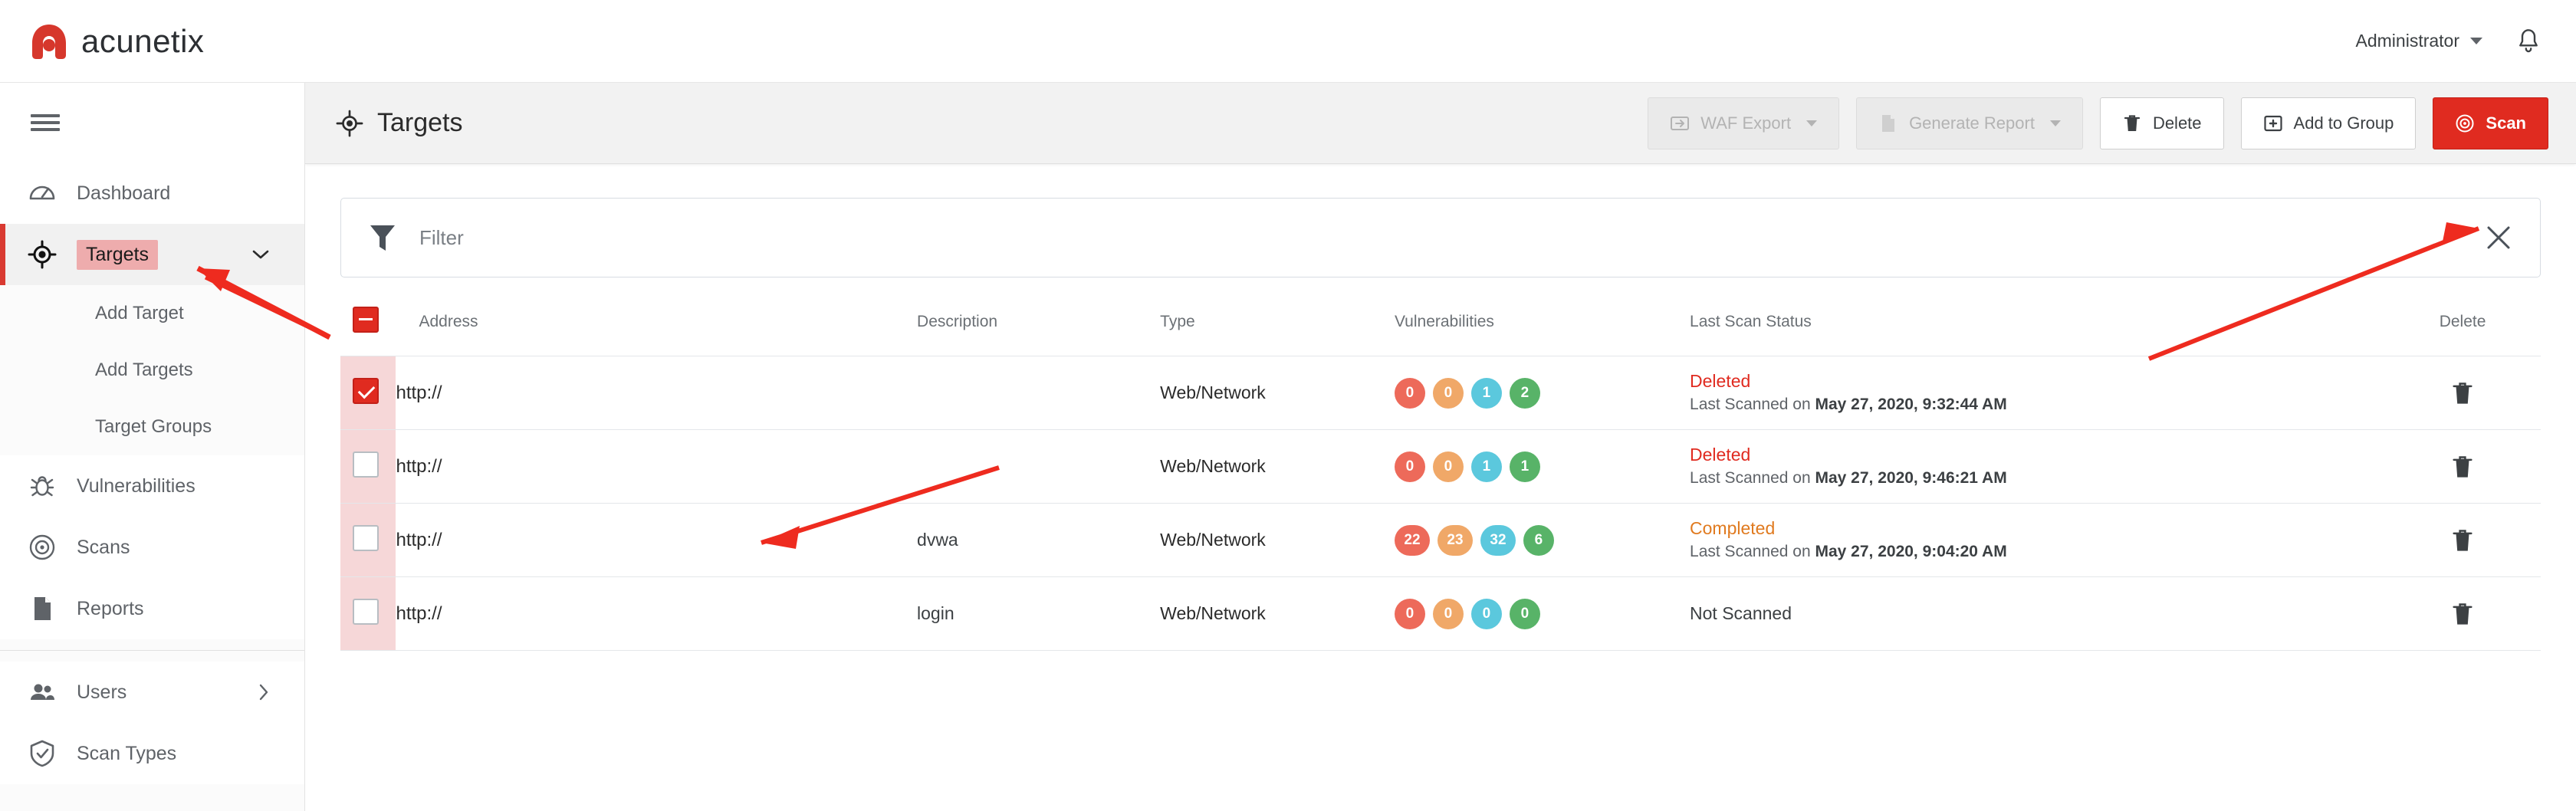 The image size is (2576, 811). I want to click on sidebar-subitem-label: Add Targets, so click(144, 370).